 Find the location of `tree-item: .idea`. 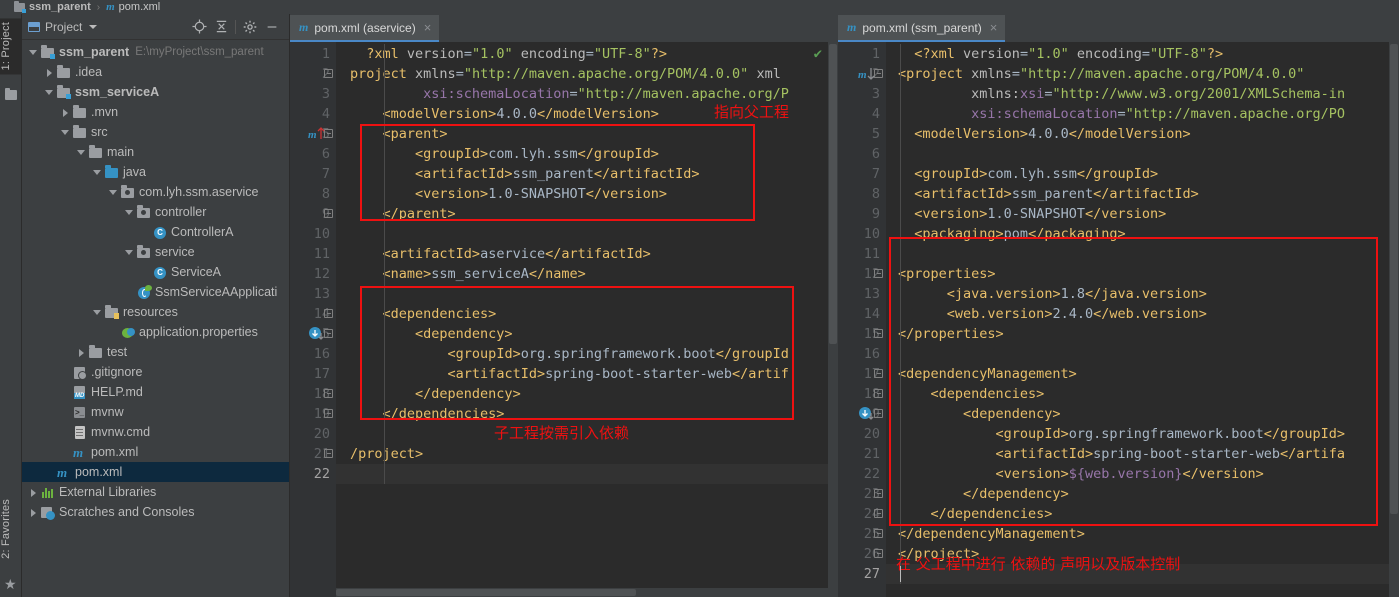

tree-item: .idea is located at coordinates (155, 72).